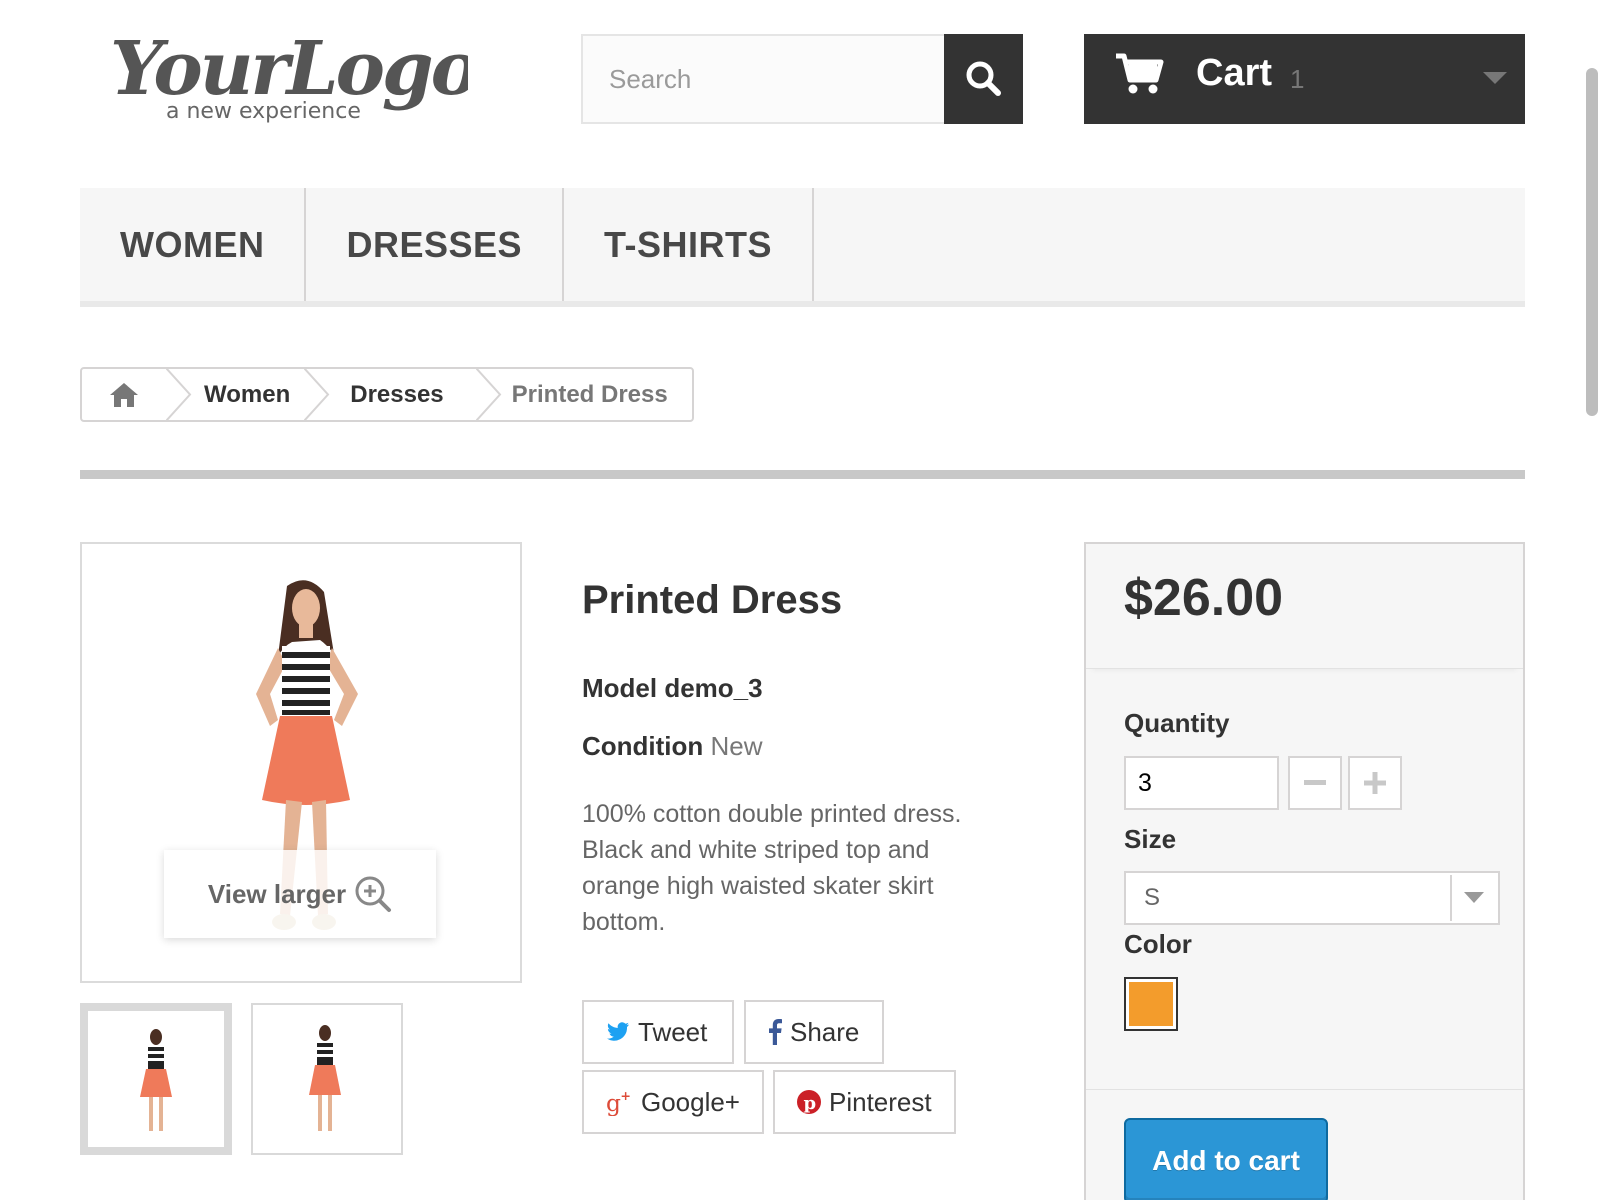  Describe the element at coordinates (763, 79) in the screenshot. I see `search-input` at that location.